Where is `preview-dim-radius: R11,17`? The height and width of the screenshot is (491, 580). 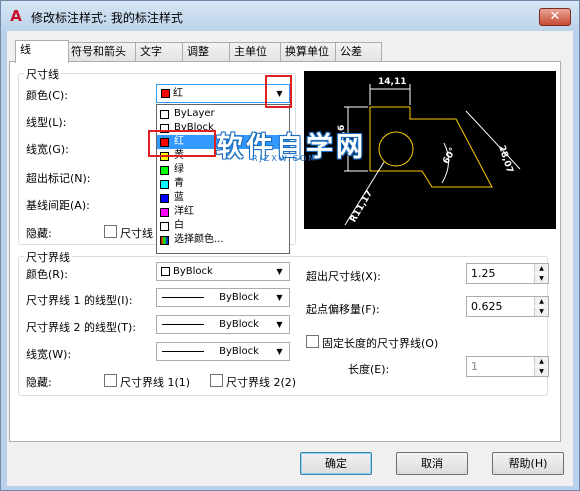 preview-dim-radius: R11,17 is located at coordinates (362, 207).